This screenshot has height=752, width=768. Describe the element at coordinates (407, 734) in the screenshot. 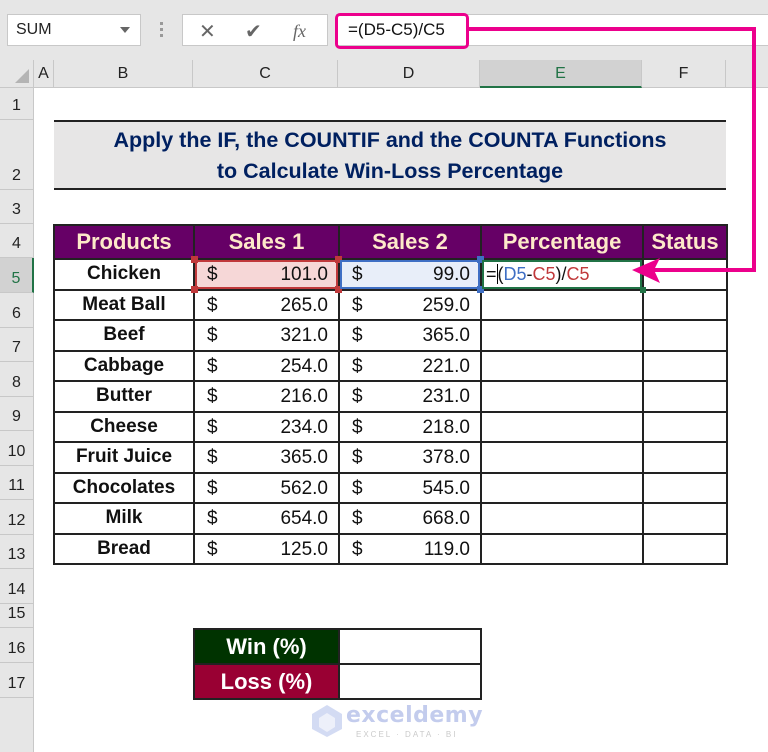

I see `watermark-tagline: EXCEL · DATA · BI` at that location.